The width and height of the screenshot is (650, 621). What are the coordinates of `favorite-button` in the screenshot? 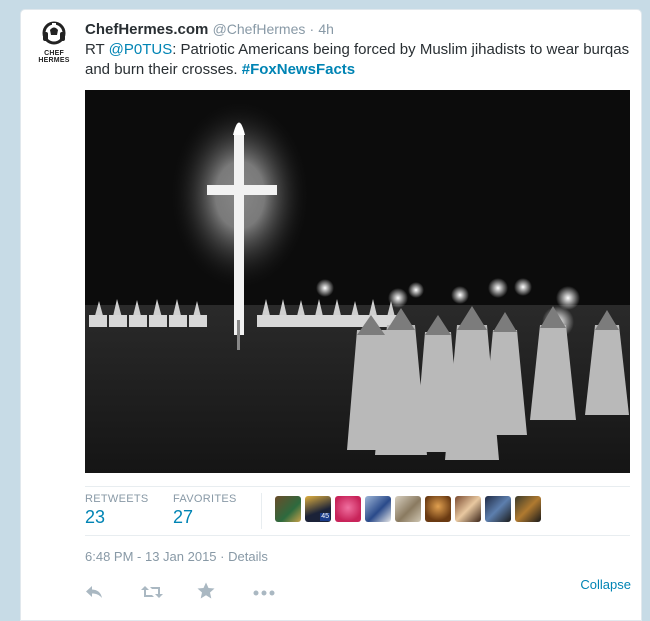 It's located at (225, 593).